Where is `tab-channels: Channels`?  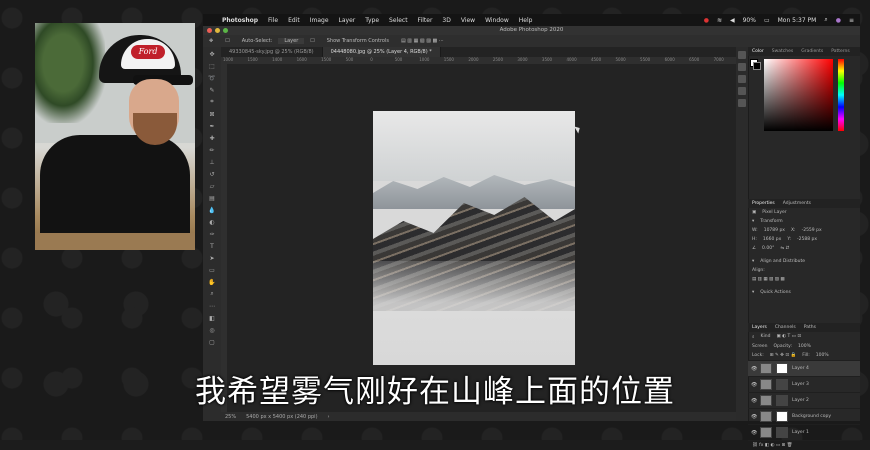 tab-channels: Channels is located at coordinates (785, 327).